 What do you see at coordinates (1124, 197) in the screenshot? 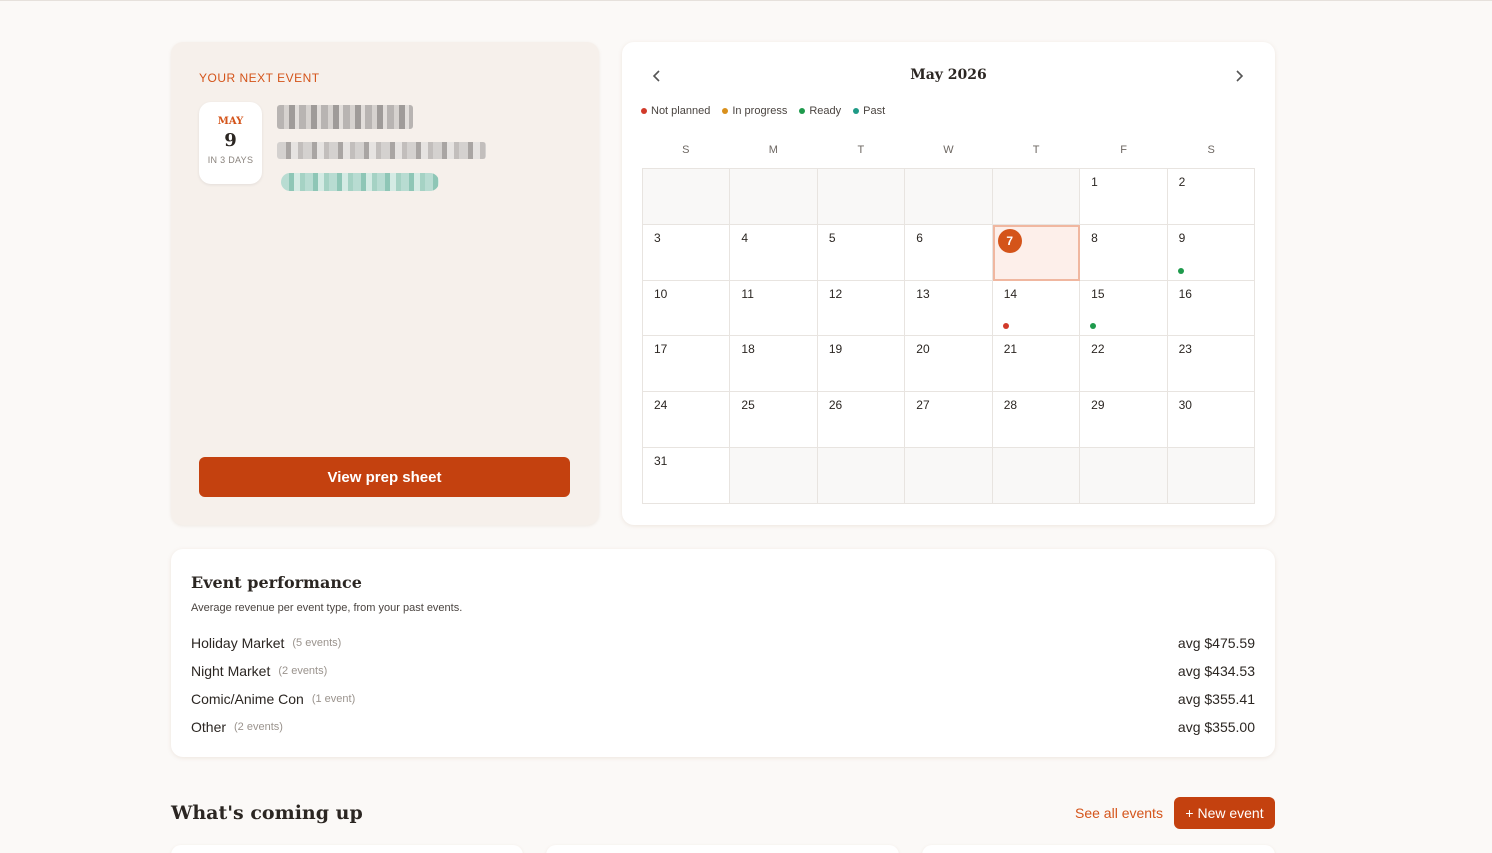
I see `calendar-day-cell: 1` at bounding box center [1124, 197].